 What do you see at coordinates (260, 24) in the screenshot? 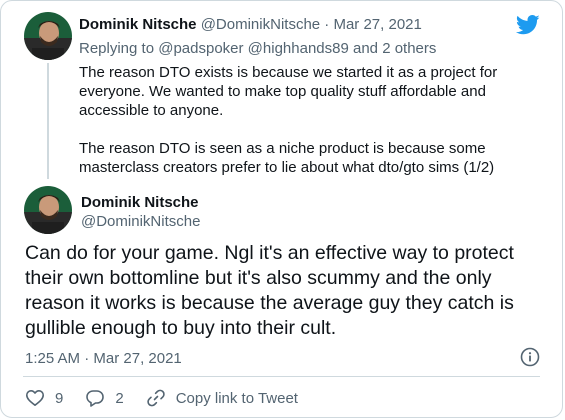
I see `reply-author-handle: @DominikNitsche` at bounding box center [260, 24].